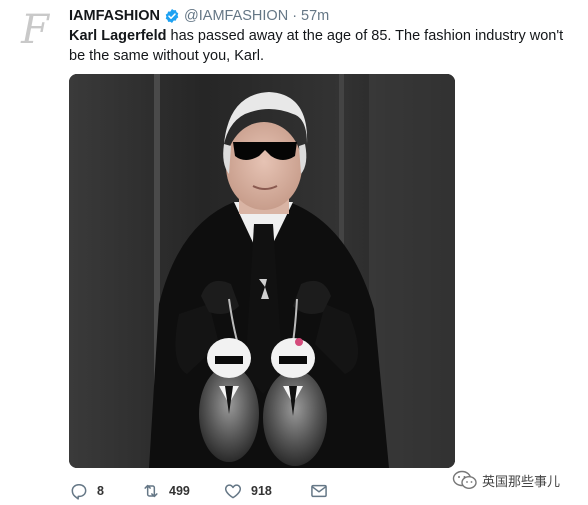 The image size is (588, 505). I want to click on timestamp: 57m, so click(315, 16).